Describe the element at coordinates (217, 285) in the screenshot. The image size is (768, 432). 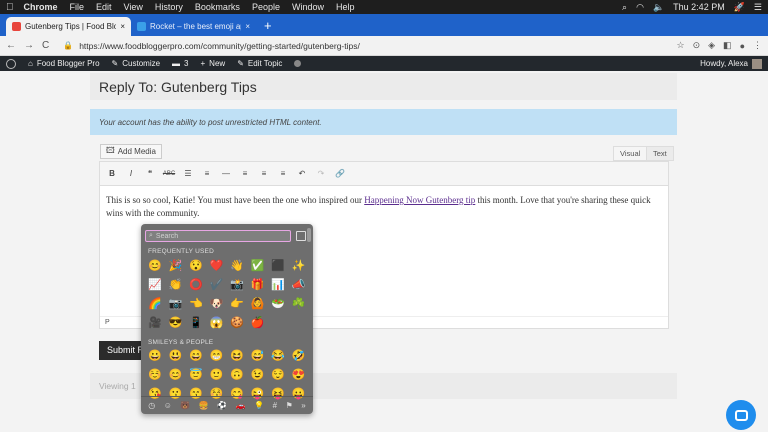
I see `emoji-button: ✔️` at that location.